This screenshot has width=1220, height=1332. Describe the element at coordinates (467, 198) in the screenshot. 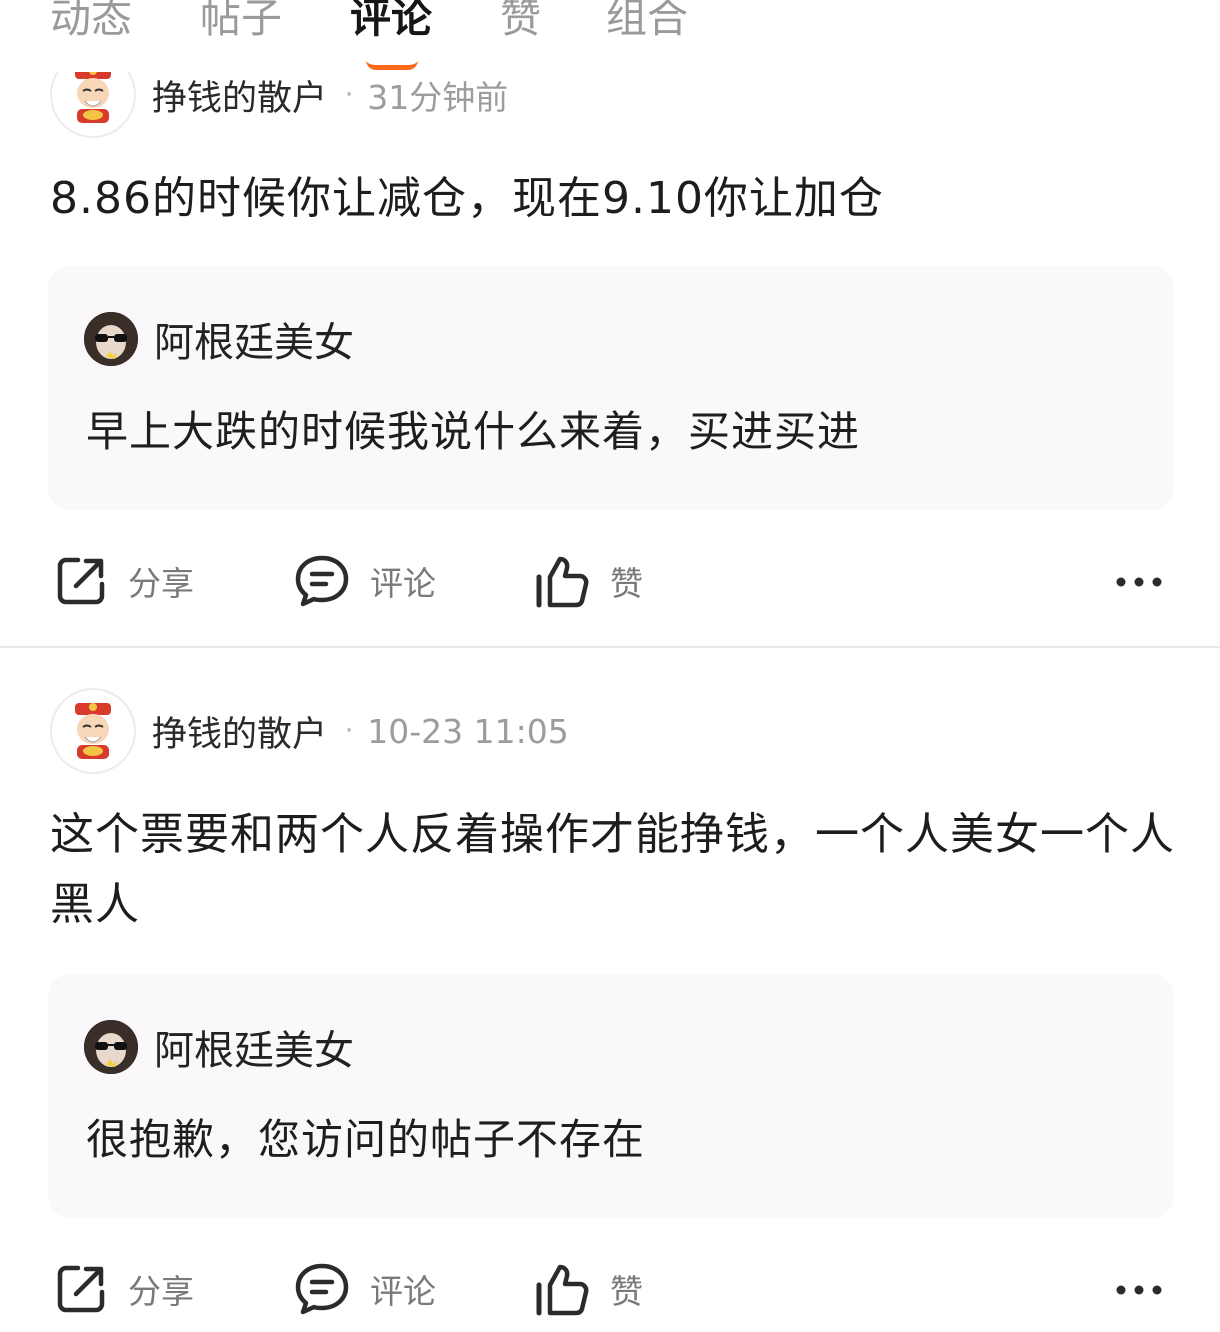

I see `comment-text: 8.86的时候你让减仓，现在9.10你让加仓` at that location.